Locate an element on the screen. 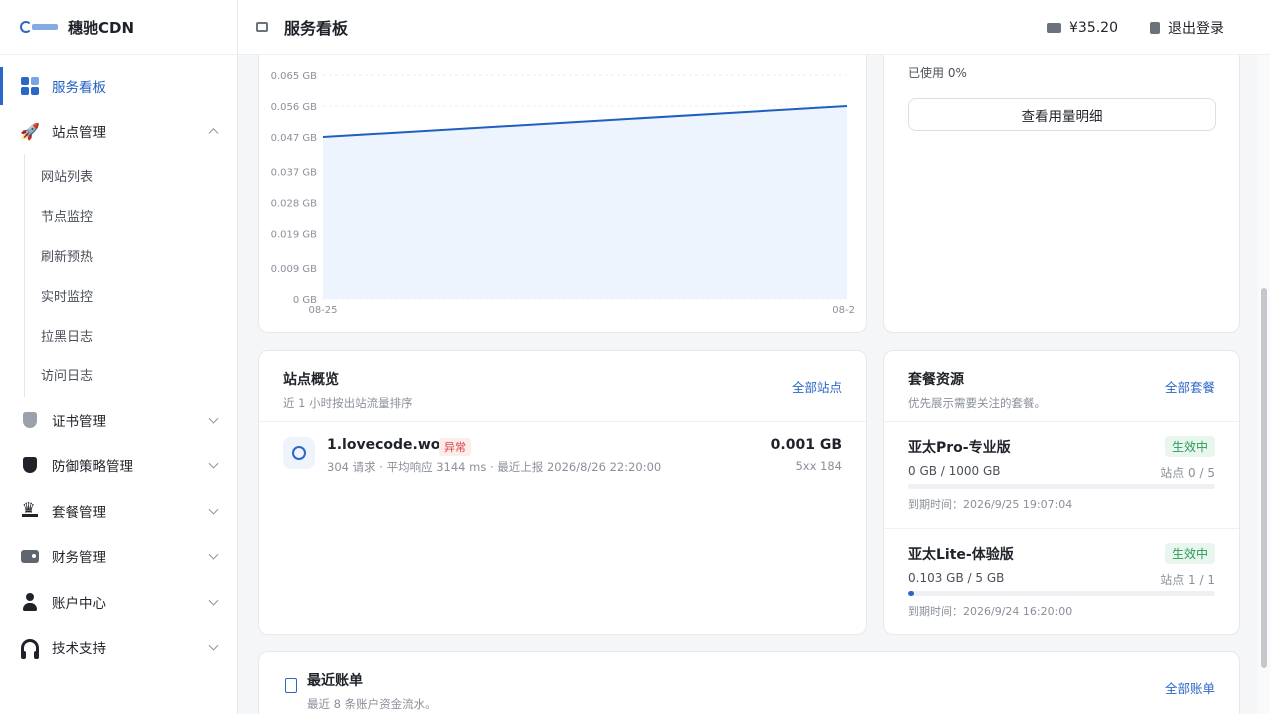 Image resolution: width=1270 pixels, height=714 pixels. page-scrollbar is located at coordinates (1264, 384).